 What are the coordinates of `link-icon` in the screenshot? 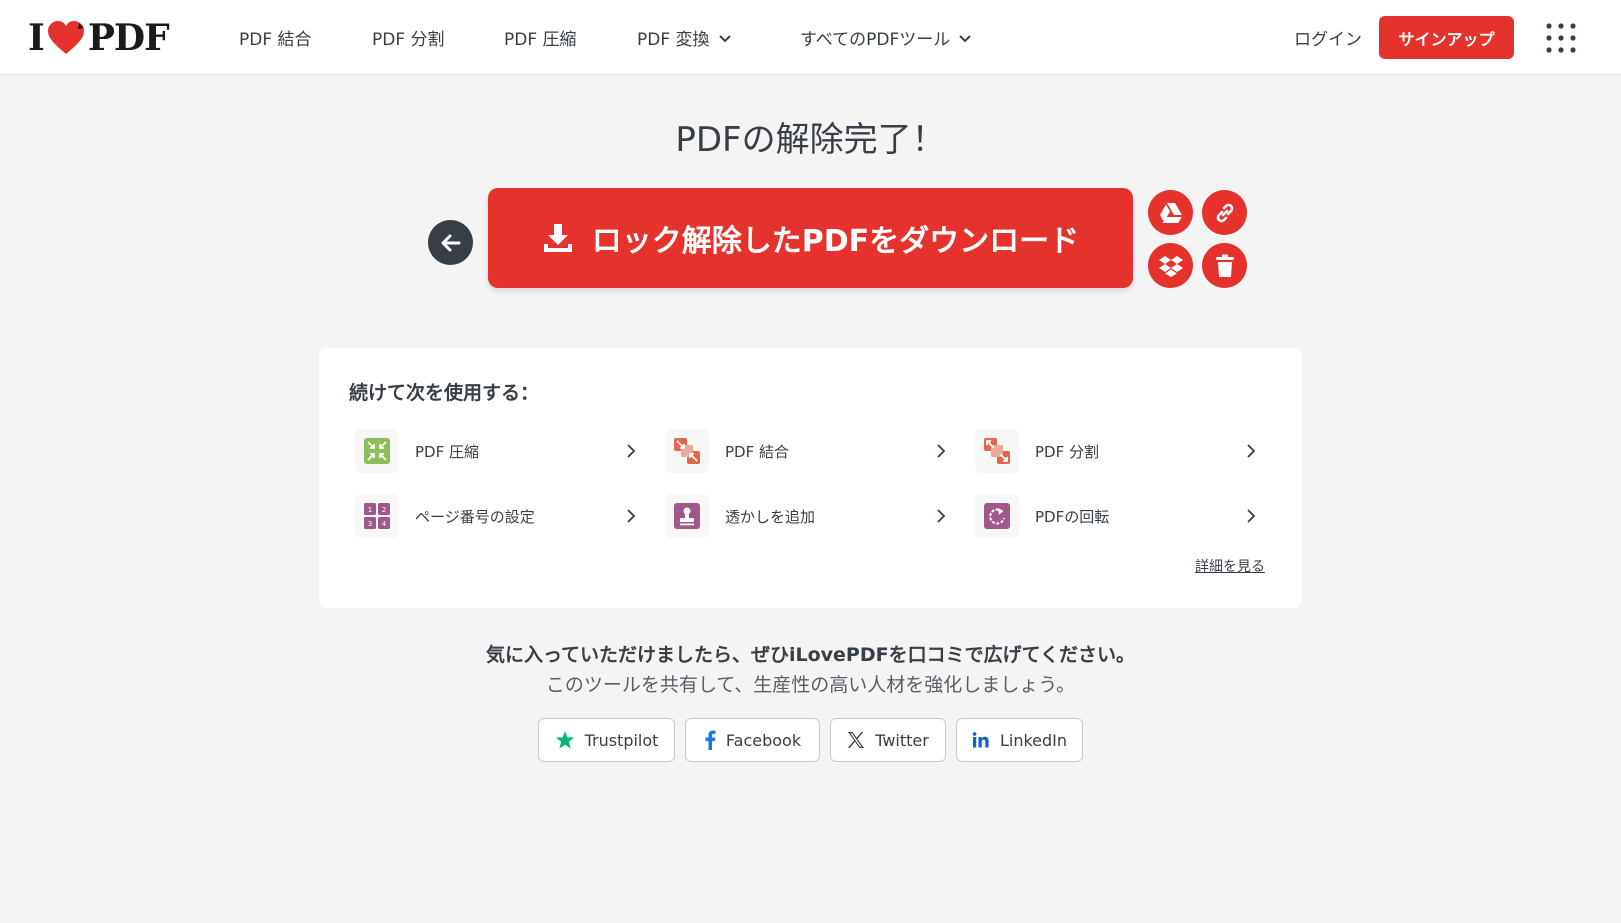 It's located at (1224, 212).